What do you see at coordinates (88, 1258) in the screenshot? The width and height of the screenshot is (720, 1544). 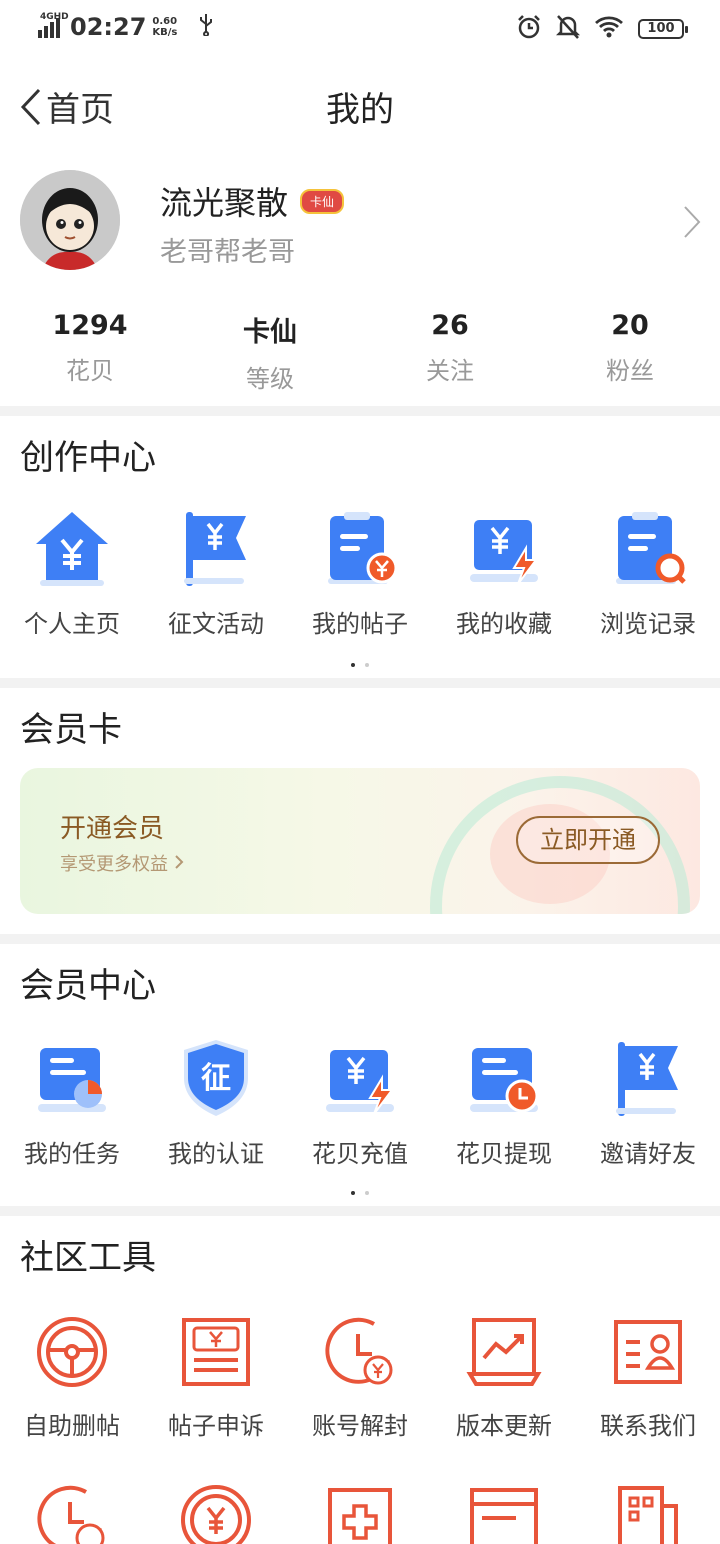 I see `section-title-community-tools: 社区工具` at bounding box center [88, 1258].